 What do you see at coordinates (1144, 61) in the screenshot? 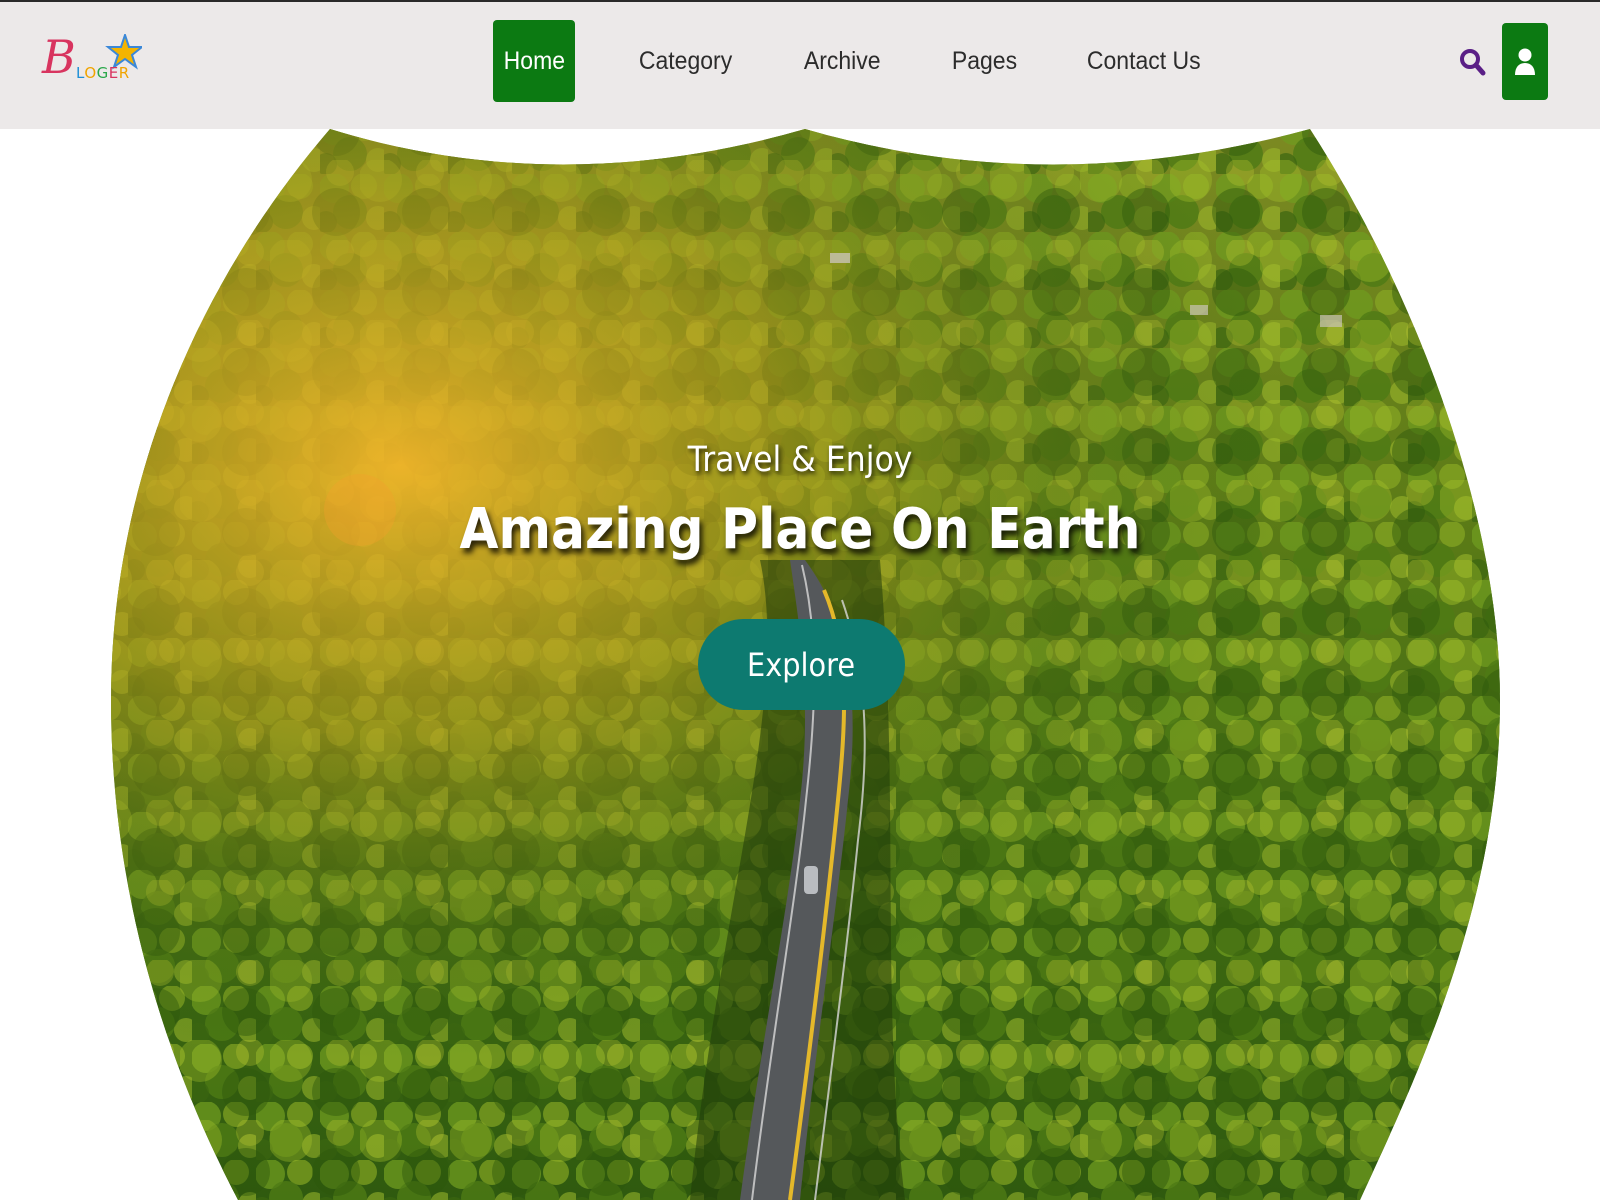
I see `nav-item-contact-us: Contact Us` at bounding box center [1144, 61].